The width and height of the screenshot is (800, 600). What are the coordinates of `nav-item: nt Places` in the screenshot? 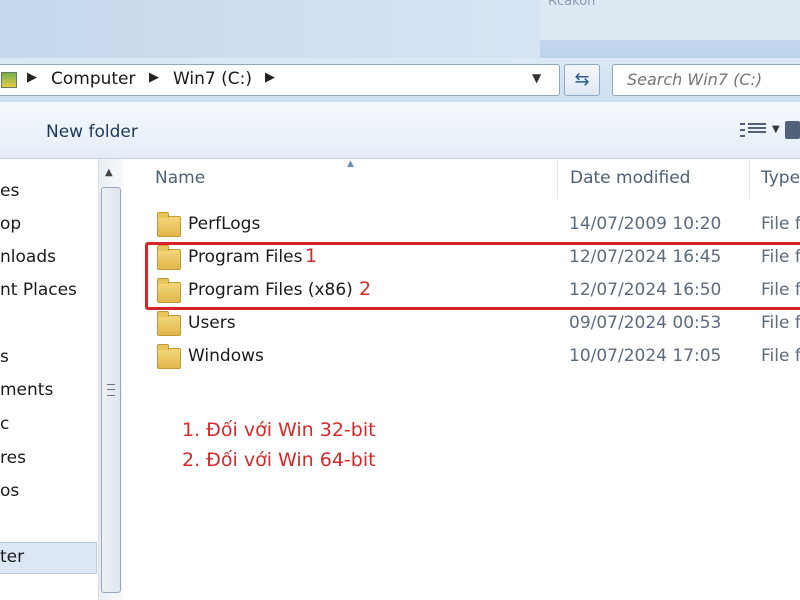 It's located at (38, 290).